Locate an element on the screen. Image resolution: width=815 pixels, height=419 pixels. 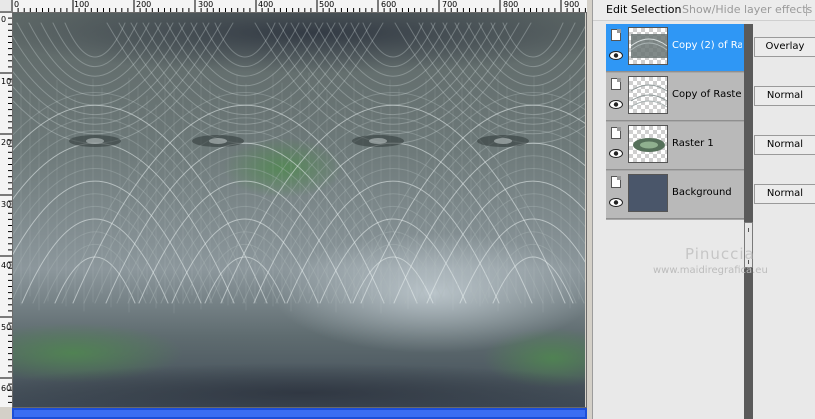
vertical-ruler: 0 100 200 300 400 500 600 is located at coordinates (6, 209).